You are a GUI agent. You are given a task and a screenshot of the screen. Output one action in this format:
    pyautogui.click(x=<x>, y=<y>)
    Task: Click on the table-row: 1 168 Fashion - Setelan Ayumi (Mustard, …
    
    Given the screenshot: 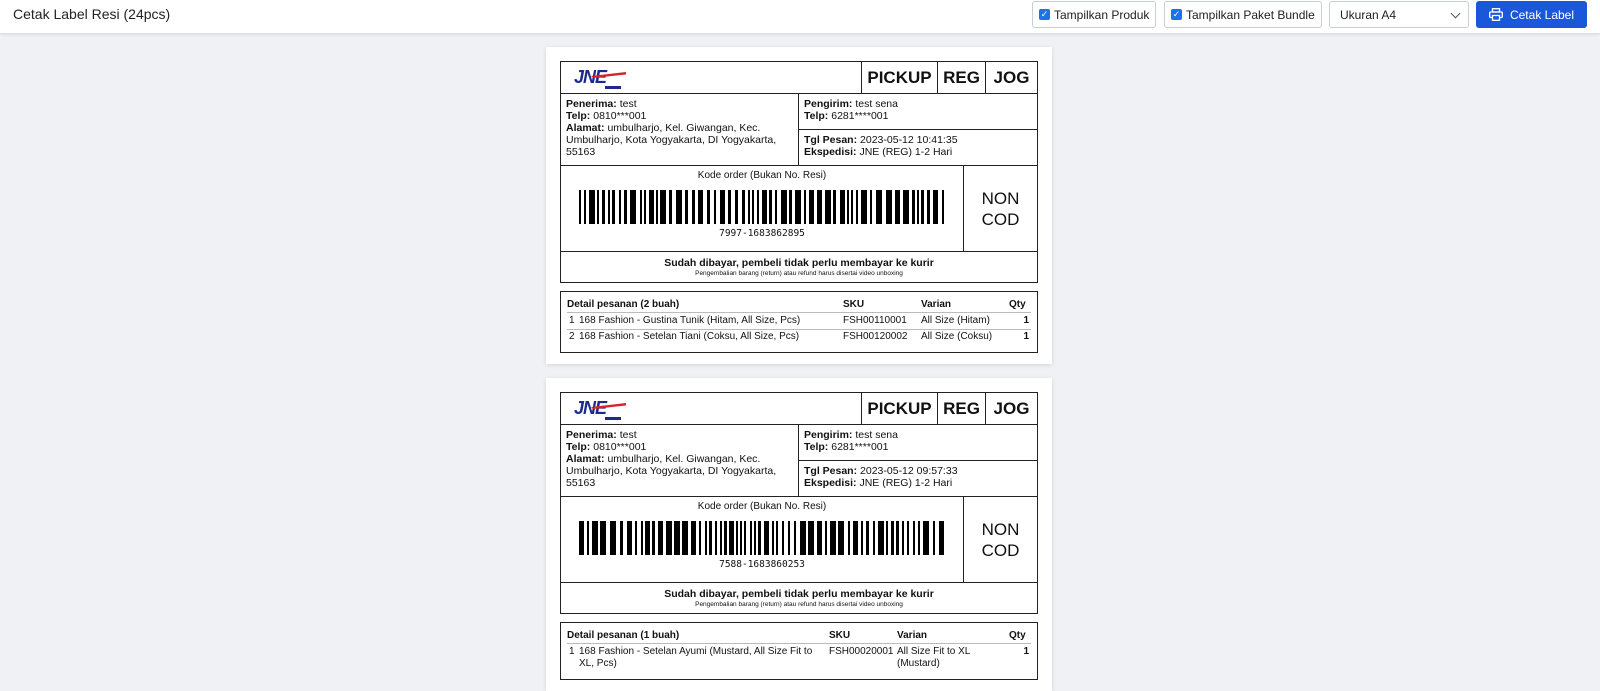 What is the action you would take?
    pyautogui.click(x=799, y=657)
    